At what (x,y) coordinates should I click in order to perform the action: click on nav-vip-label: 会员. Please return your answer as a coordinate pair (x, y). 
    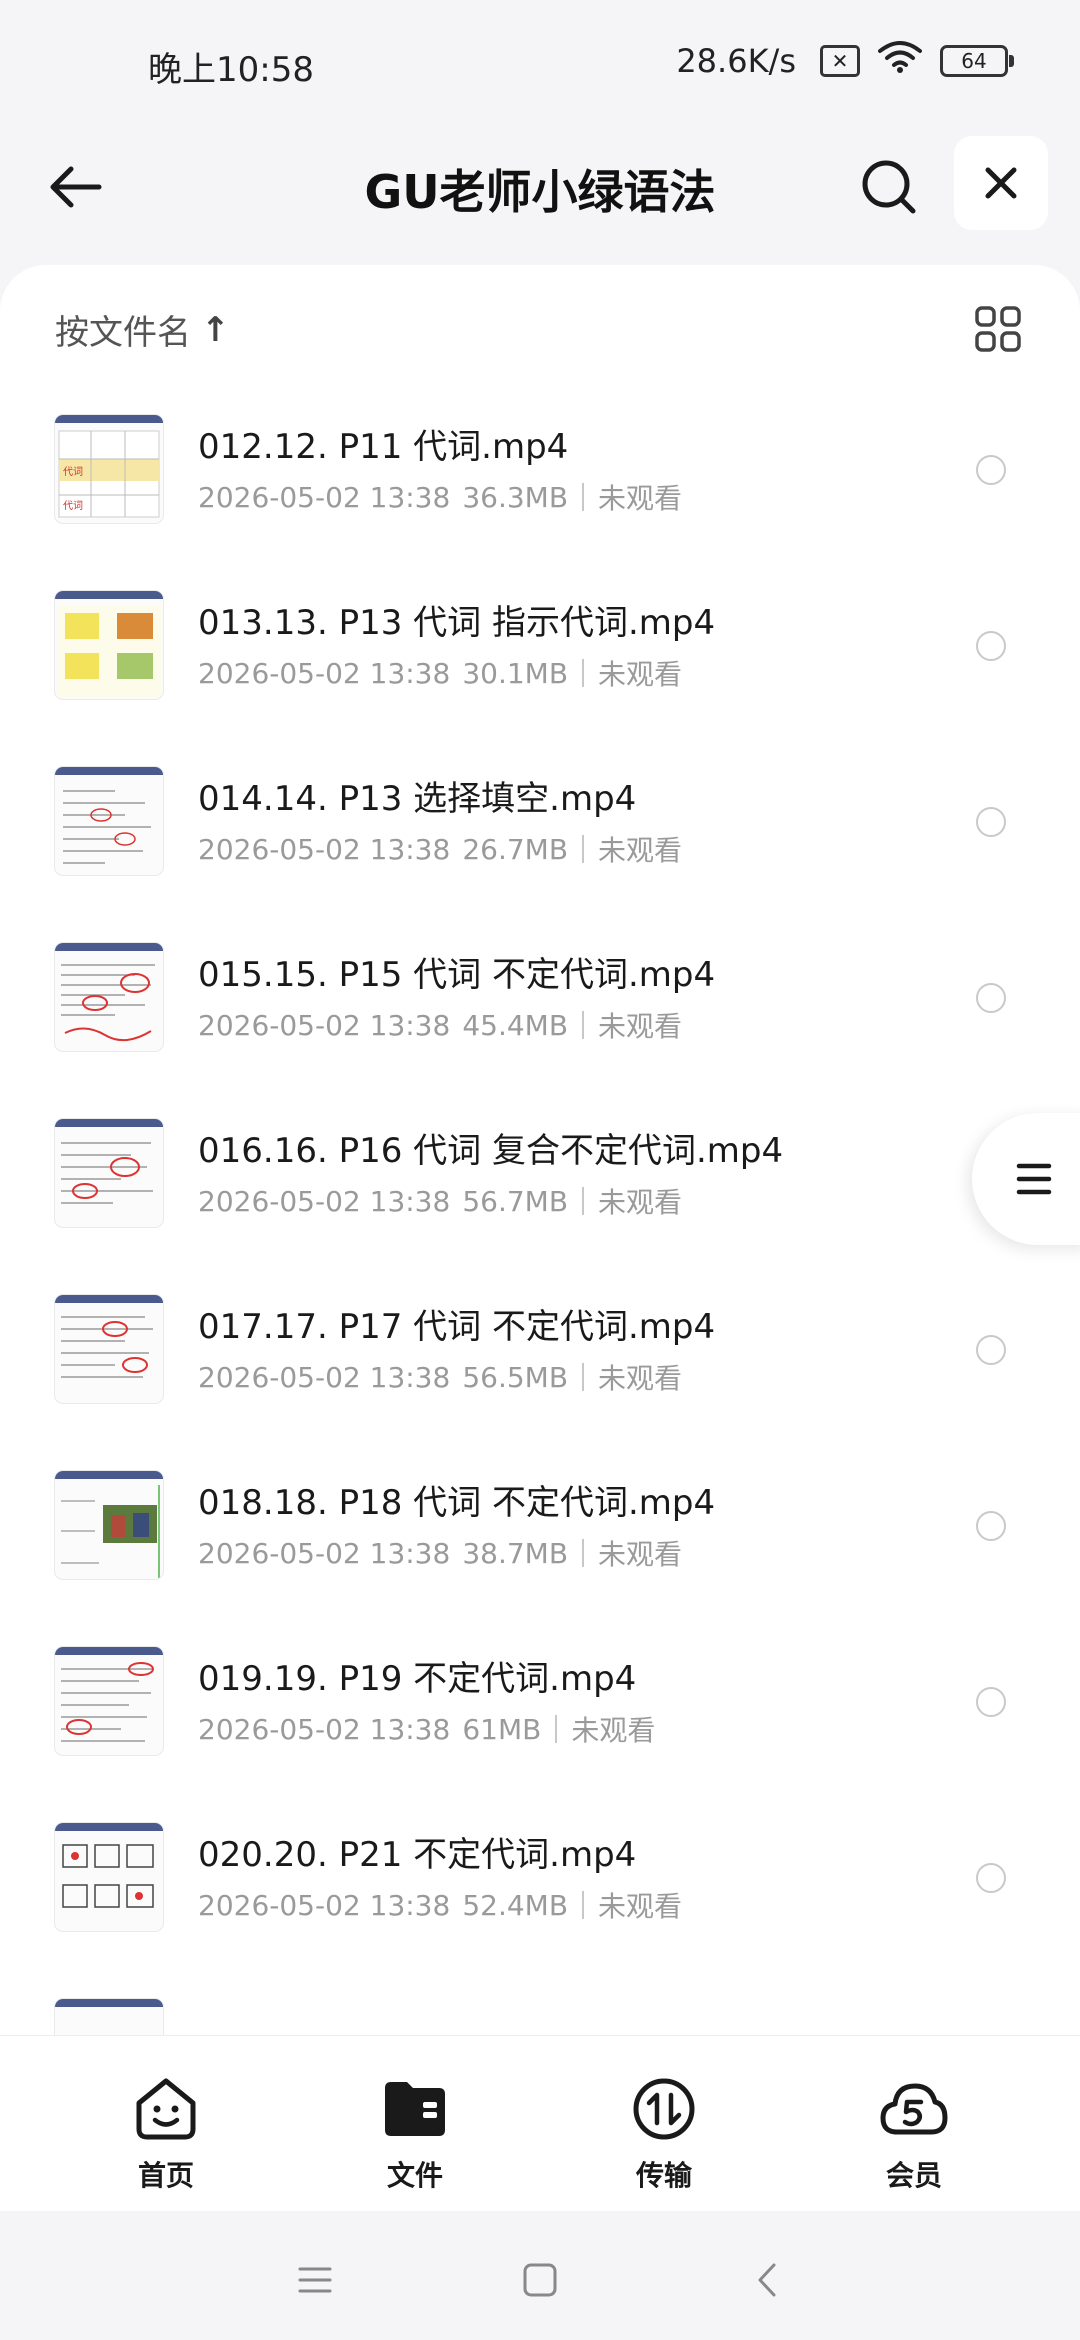
    Looking at the image, I should click on (913, 2175).